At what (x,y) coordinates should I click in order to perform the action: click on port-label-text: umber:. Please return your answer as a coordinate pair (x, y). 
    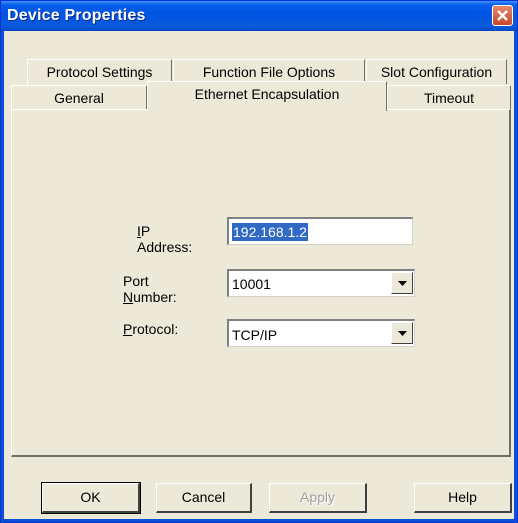
    Looking at the image, I should click on (155, 297).